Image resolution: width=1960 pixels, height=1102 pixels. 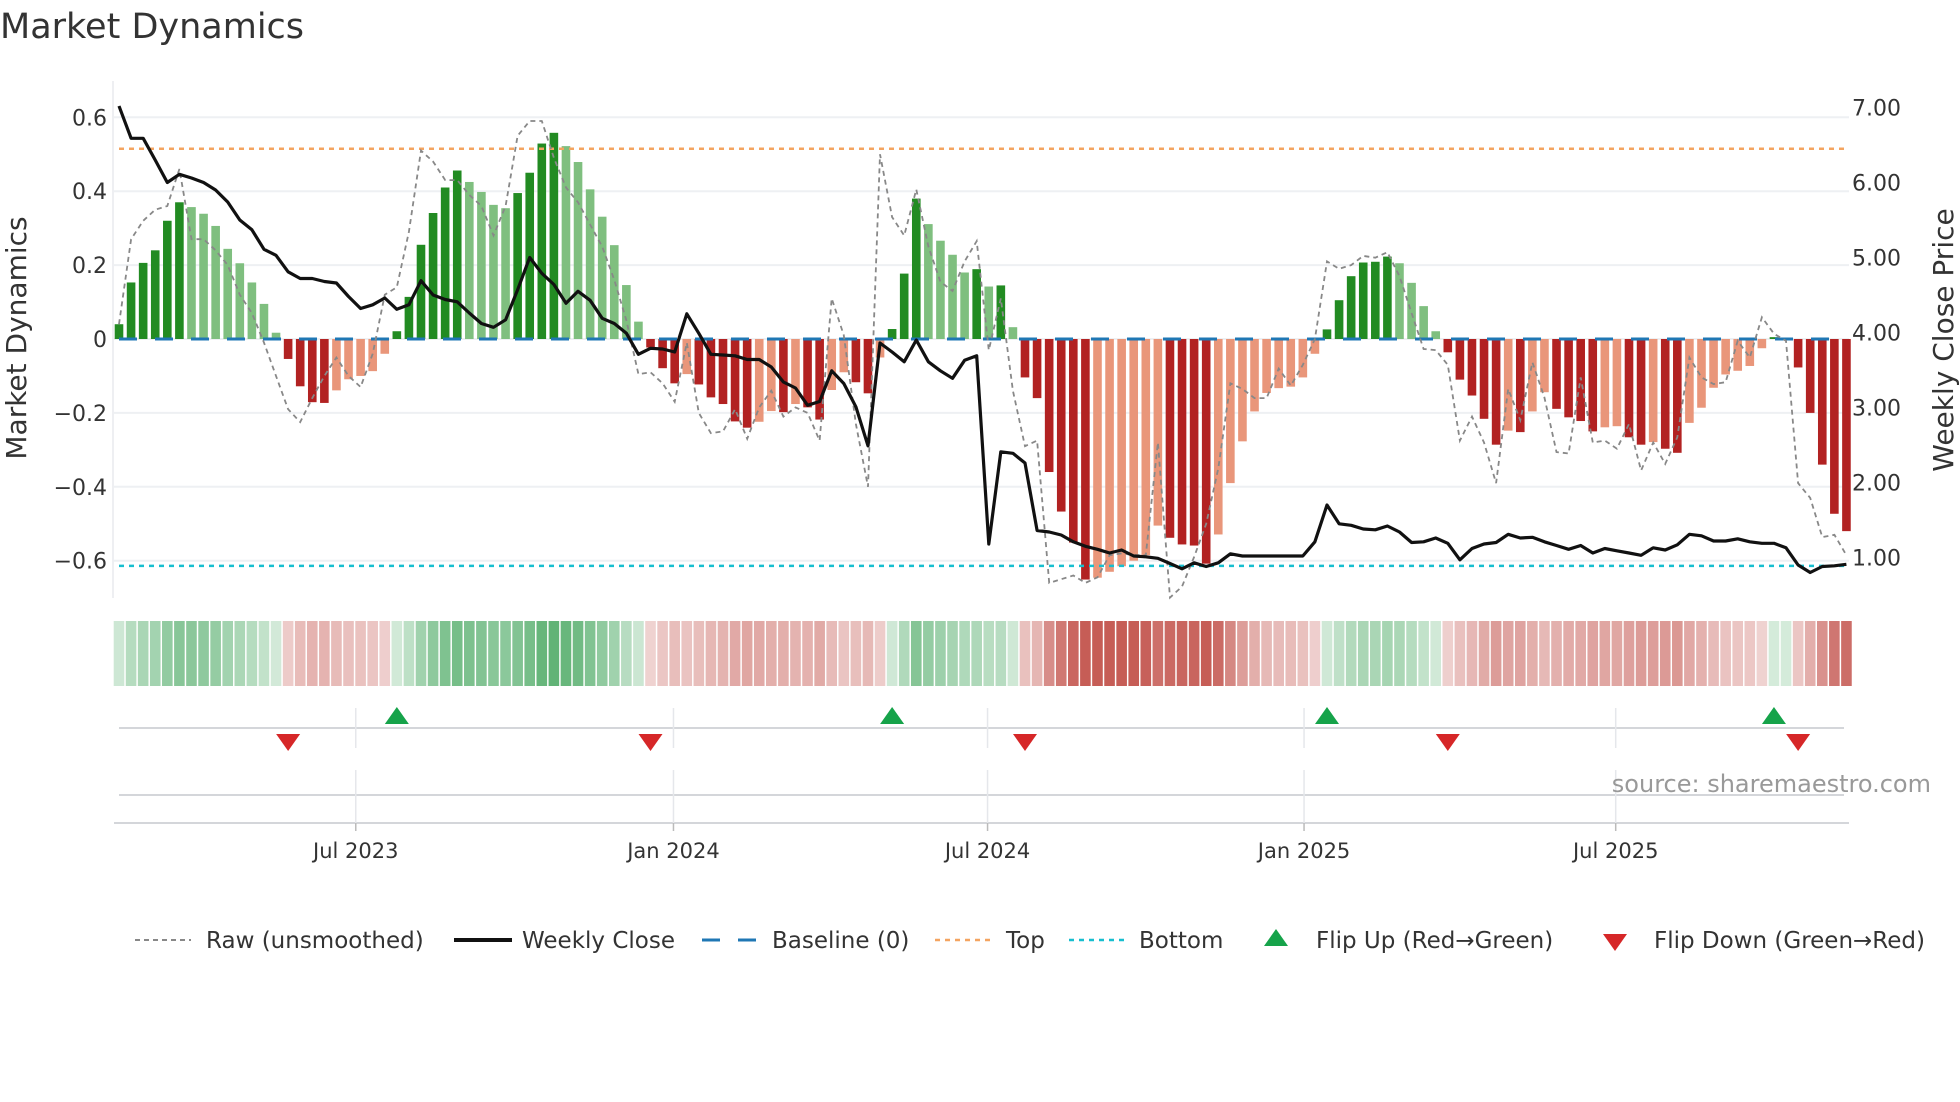 What do you see at coordinates (1789, 941) in the screenshot?
I see `legend-flip-down-label: Flip Down (Green→Red)` at bounding box center [1789, 941].